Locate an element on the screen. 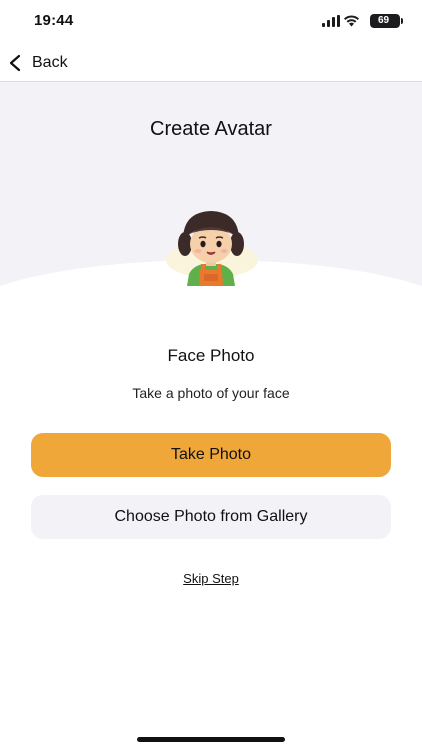  back-label: Back is located at coordinates (50, 62).